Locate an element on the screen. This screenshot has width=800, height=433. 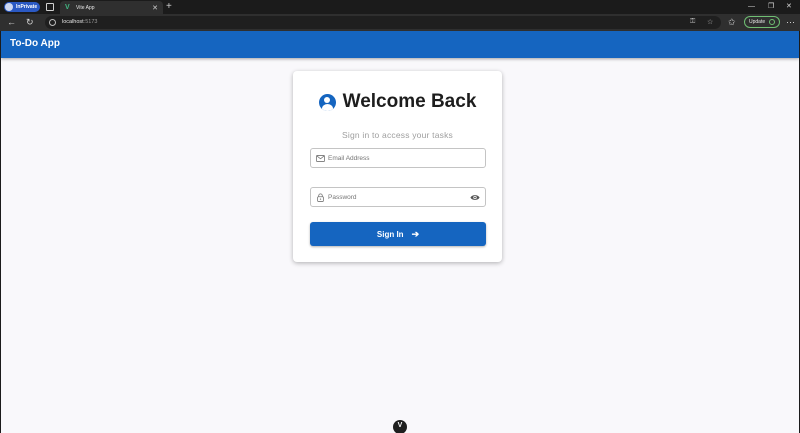
vue-devtools-icon: V is located at coordinates (400, 426).